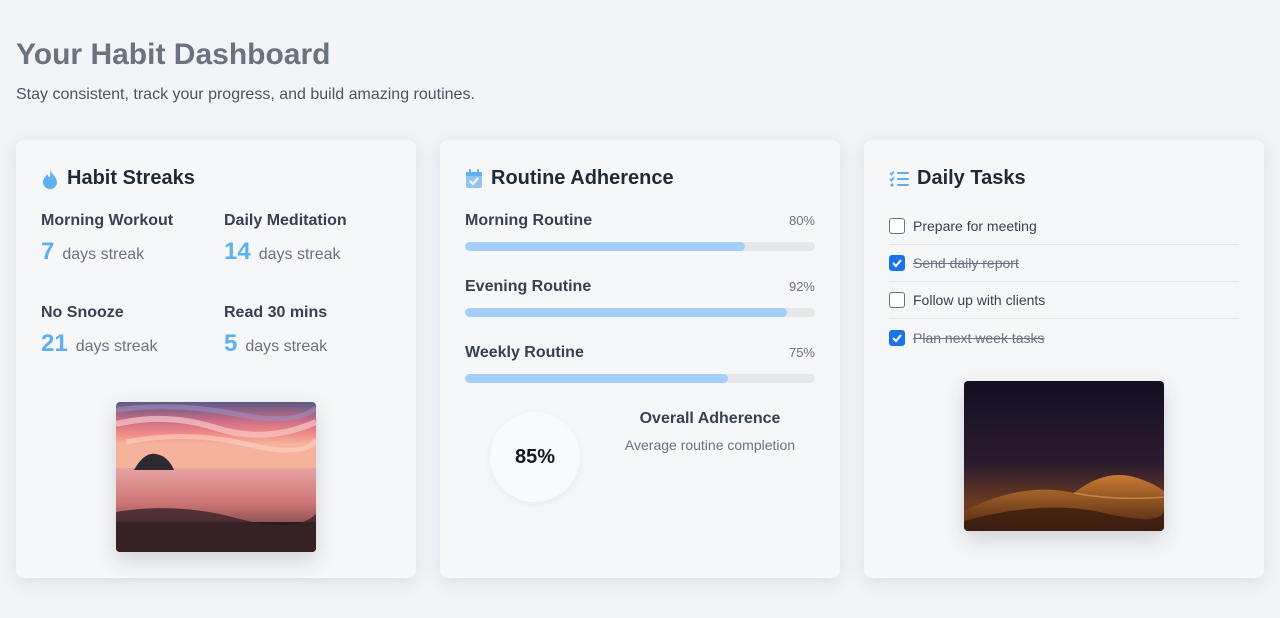 The height and width of the screenshot is (618, 1280). What do you see at coordinates (1064, 226) in the screenshot?
I see `task-item: Prepare for meeting` at bounding box center [1064, 226].